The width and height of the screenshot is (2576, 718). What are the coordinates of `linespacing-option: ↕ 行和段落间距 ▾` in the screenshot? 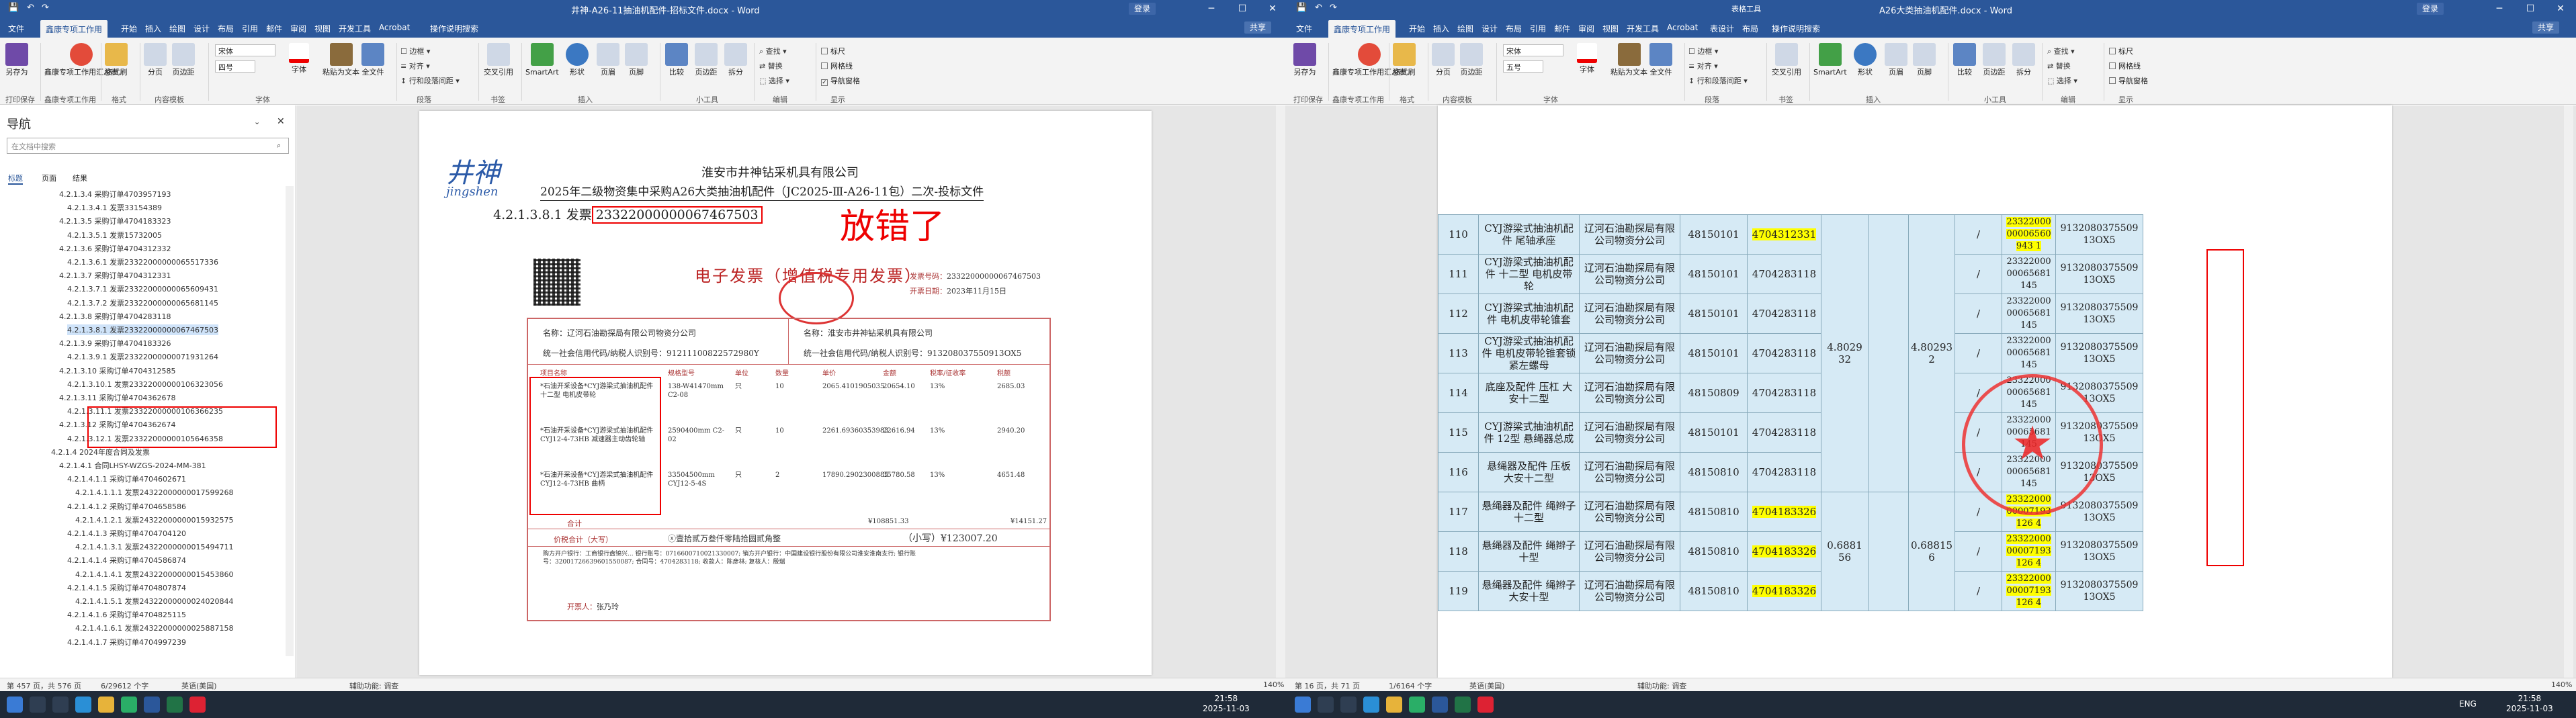 It's located at (1718, 80).